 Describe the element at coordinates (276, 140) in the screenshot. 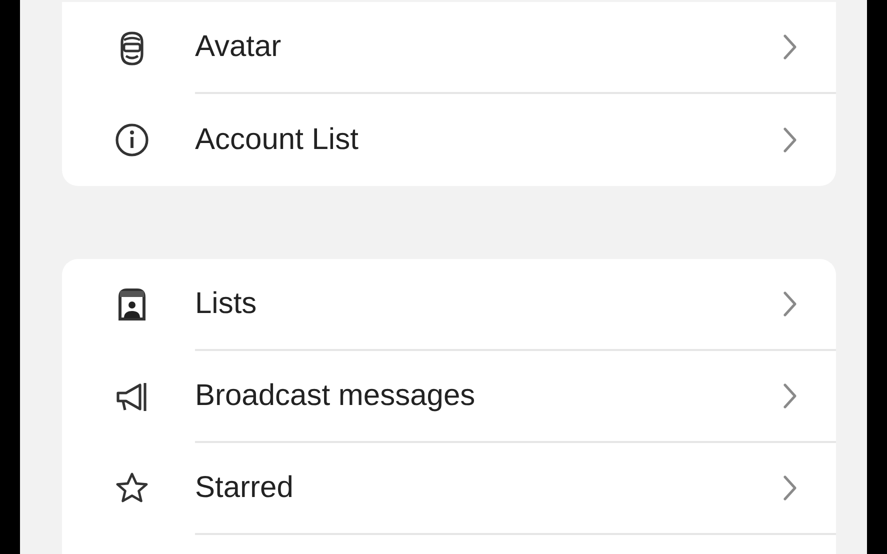

I see `row-label: Account List` at that location.